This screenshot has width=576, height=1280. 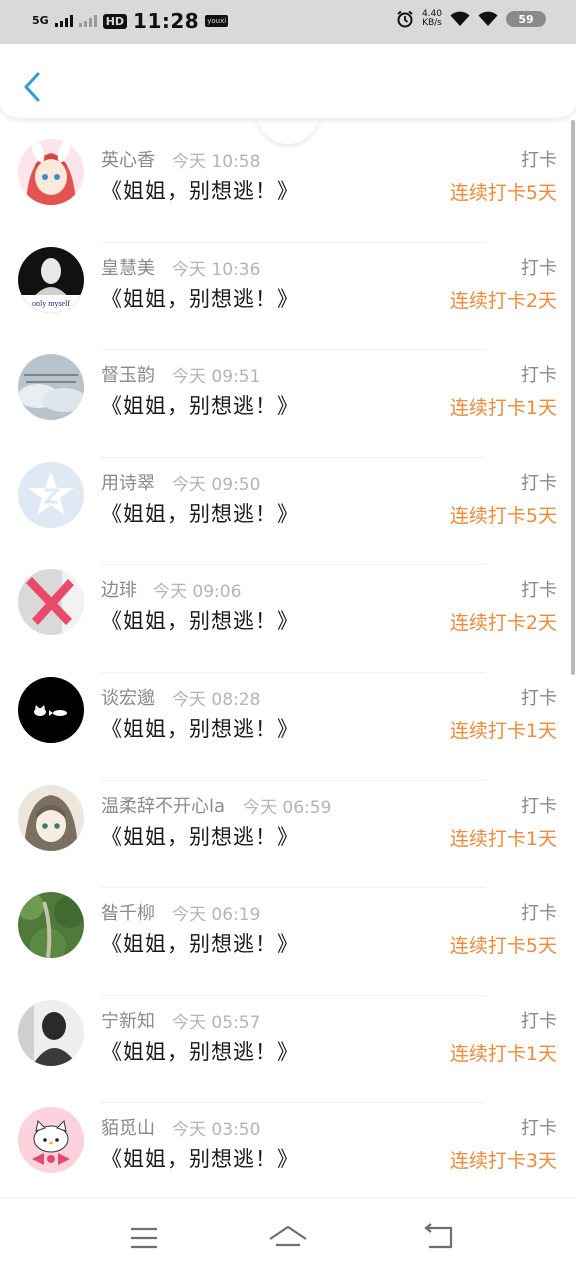 What do you see at coordinates (288, 711) in the screenshot?
I see `list-item: 谈宏邈 今天 08:28 《姐姐，别想逃！》 打卡 连续打卡1天` at bounding box center [288, 711].